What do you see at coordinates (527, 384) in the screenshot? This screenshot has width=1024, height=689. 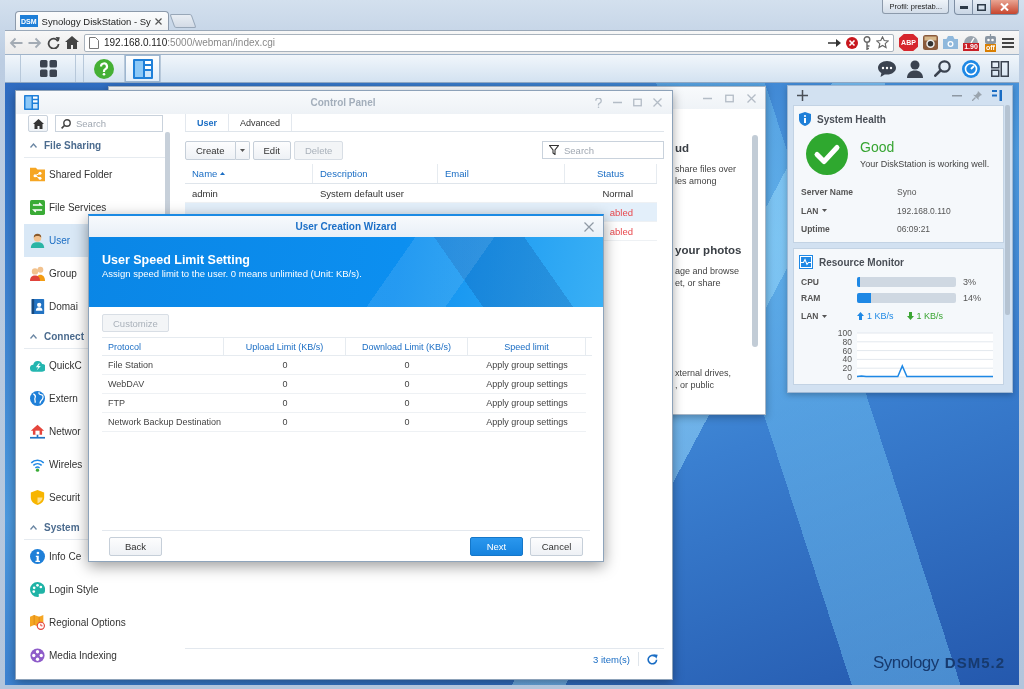 I see `table-cell-text: Apply group settings` at bounding box center [527, 384].